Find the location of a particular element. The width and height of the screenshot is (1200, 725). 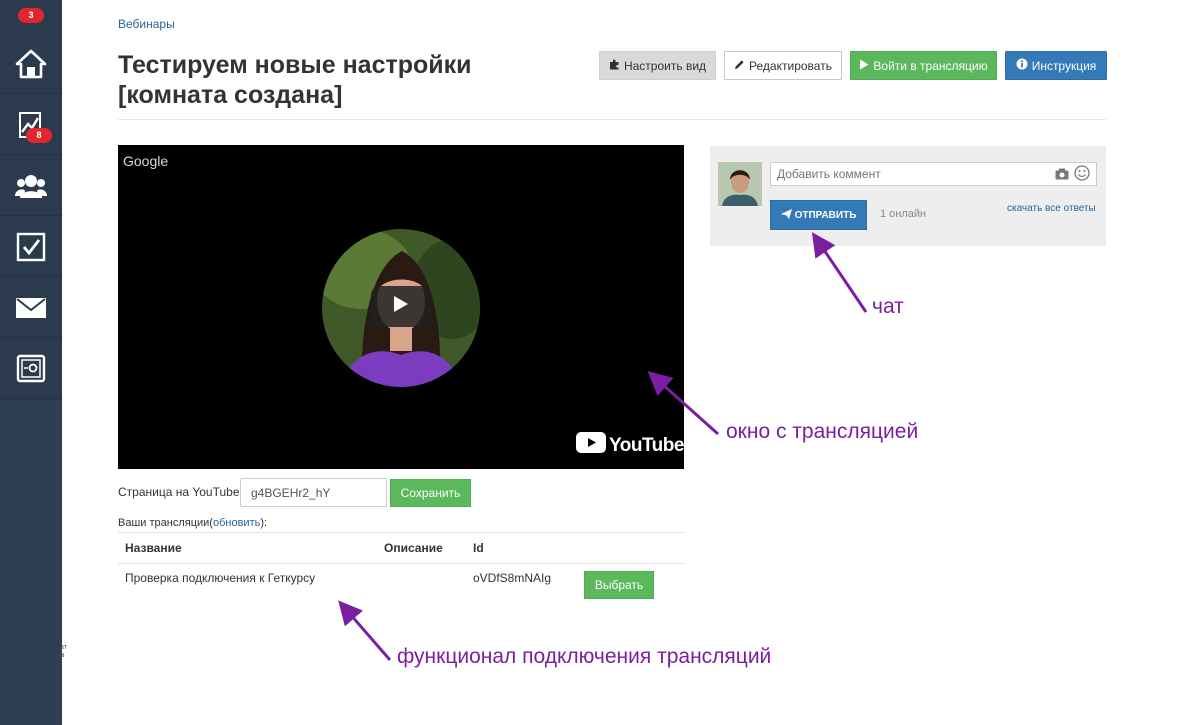

customize-view-button: Настроить вид is located at coordinates (657, 65).